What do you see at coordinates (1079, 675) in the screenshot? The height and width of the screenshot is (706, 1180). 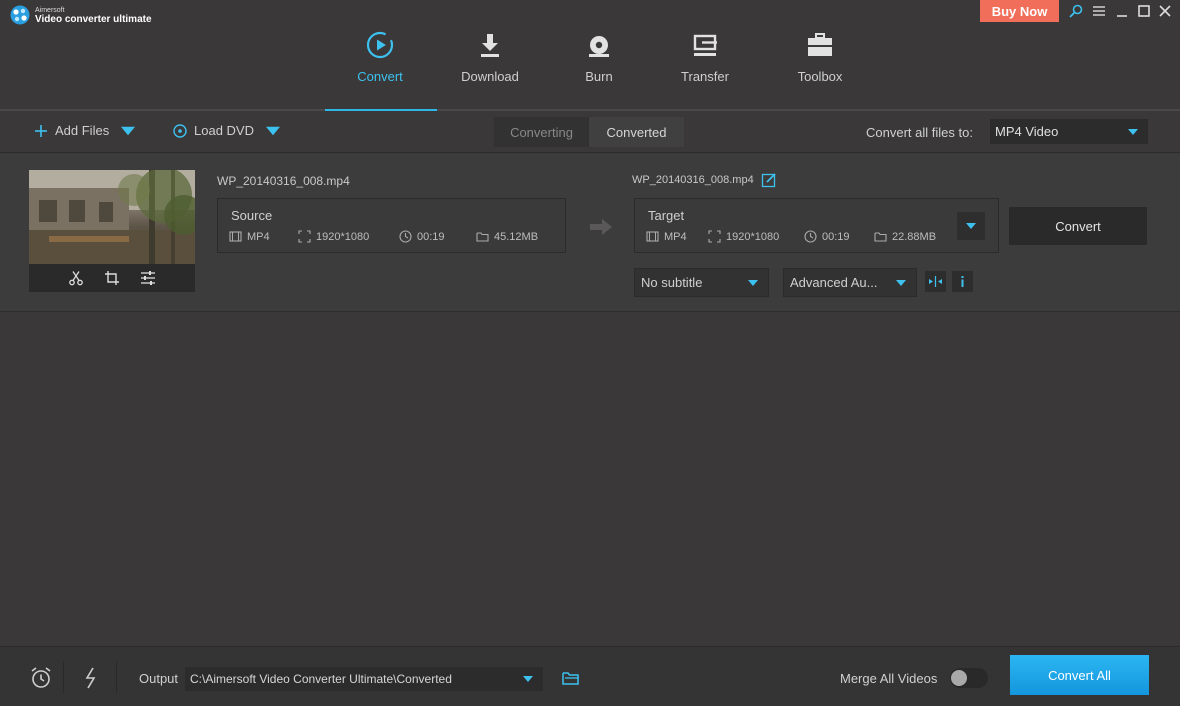 I see `convert-all-button: Convert All` at bounding box center [1079, 675].